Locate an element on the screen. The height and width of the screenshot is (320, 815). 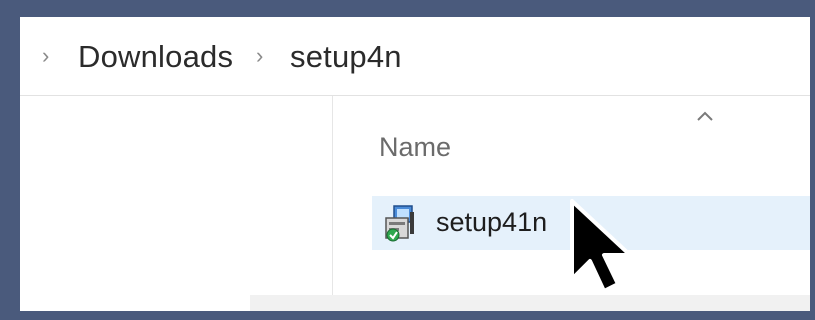
breadcrumb-item-downloads: Downloads is located at coordinates (155, 57).